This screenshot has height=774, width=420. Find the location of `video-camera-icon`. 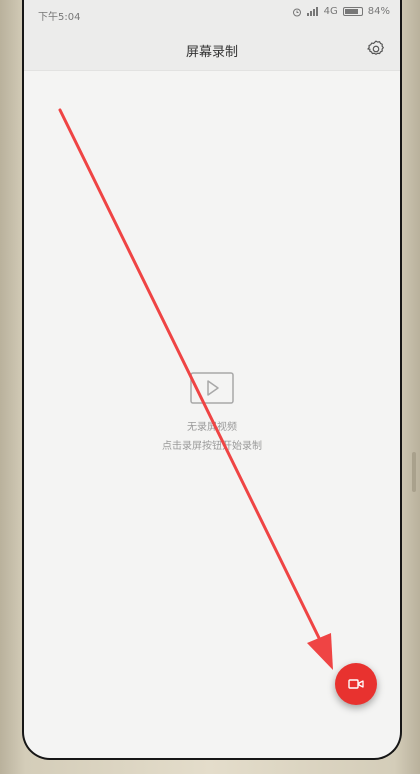

video-camera-icon is located at coordinates (356, 684).